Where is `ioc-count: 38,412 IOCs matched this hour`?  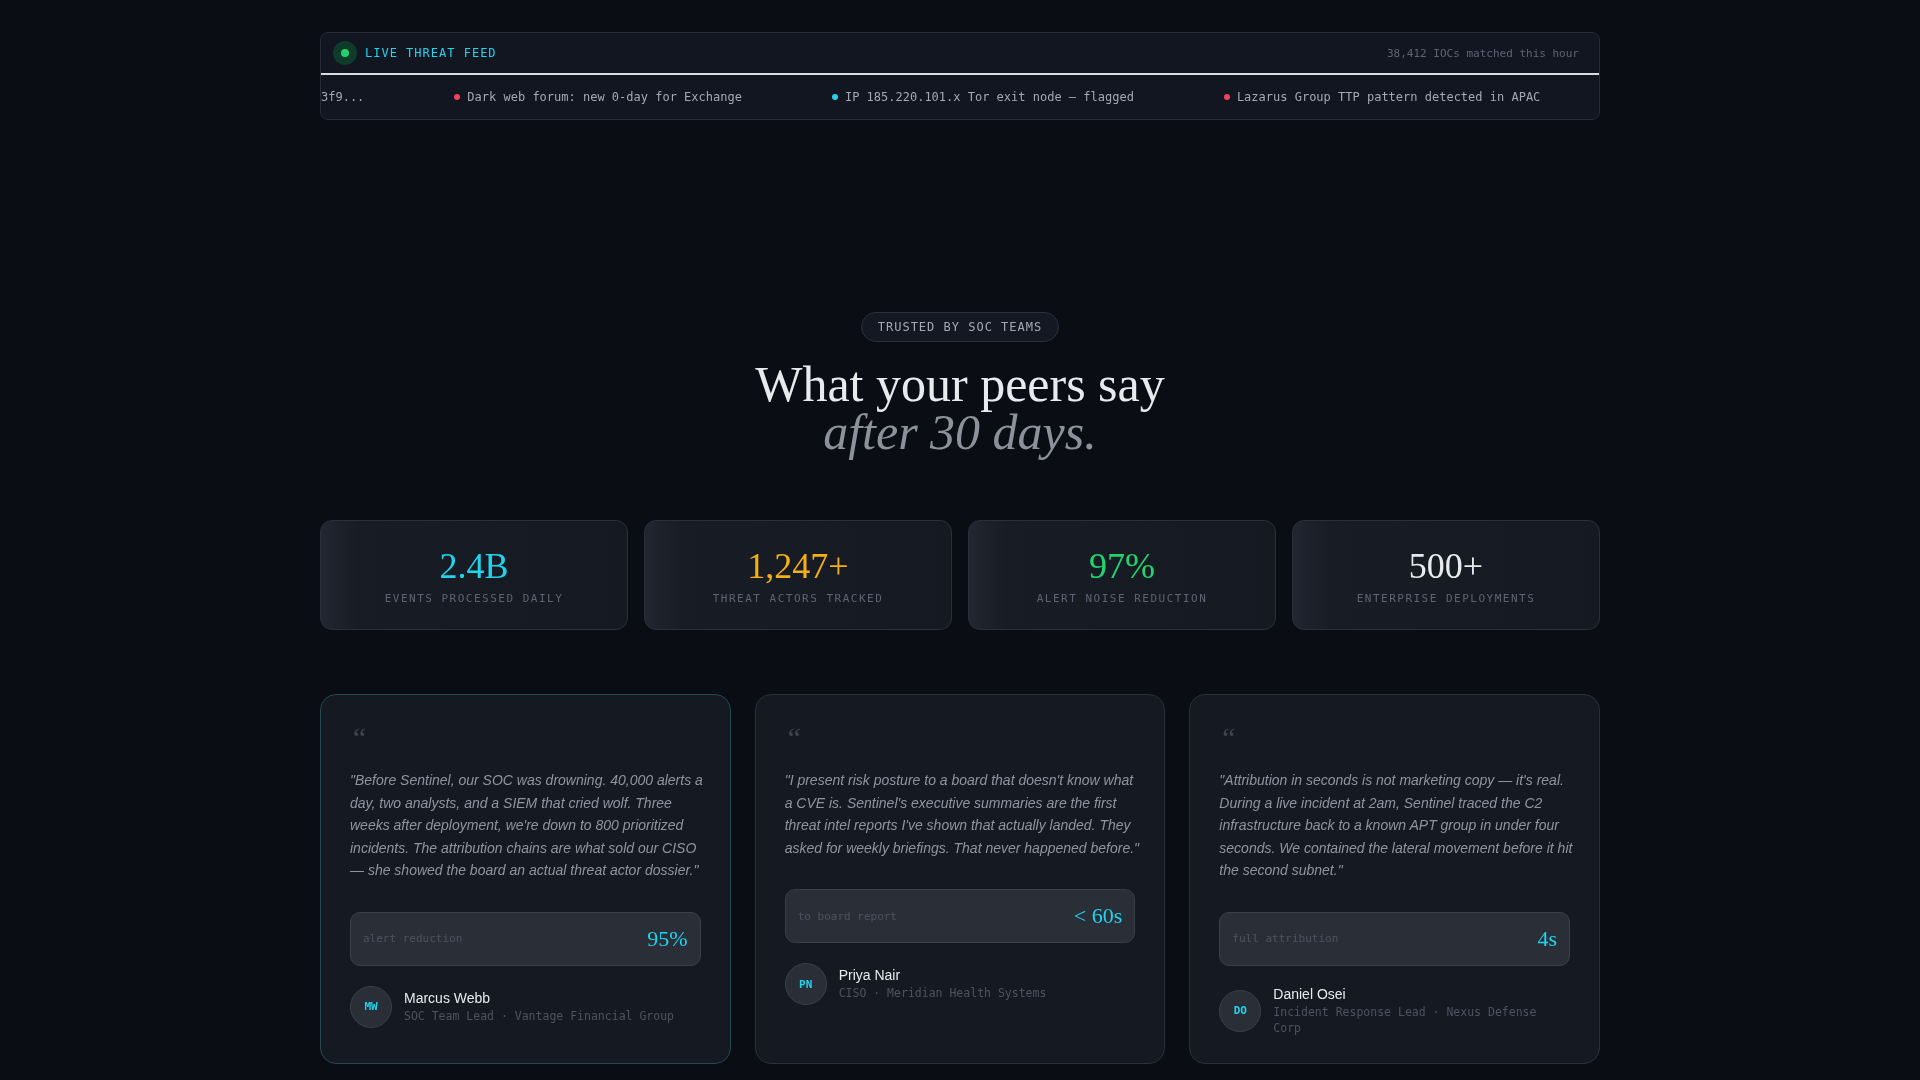
ioc-count: 38,412 IOCs matched this hour is located at coordinates (1482, 53).